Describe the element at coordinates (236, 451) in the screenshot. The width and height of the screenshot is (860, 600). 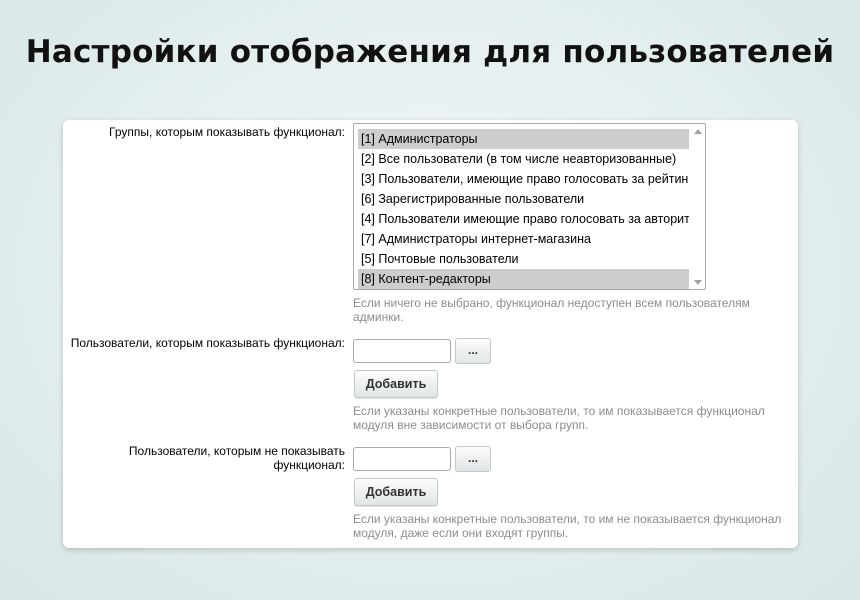
I see `hide-users-label-line1: Пользователи, которым не показывать` at that location.